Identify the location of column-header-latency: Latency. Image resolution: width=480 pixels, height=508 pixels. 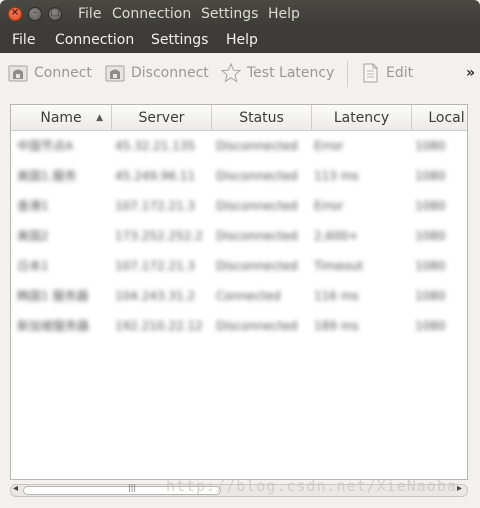
(362, 118).